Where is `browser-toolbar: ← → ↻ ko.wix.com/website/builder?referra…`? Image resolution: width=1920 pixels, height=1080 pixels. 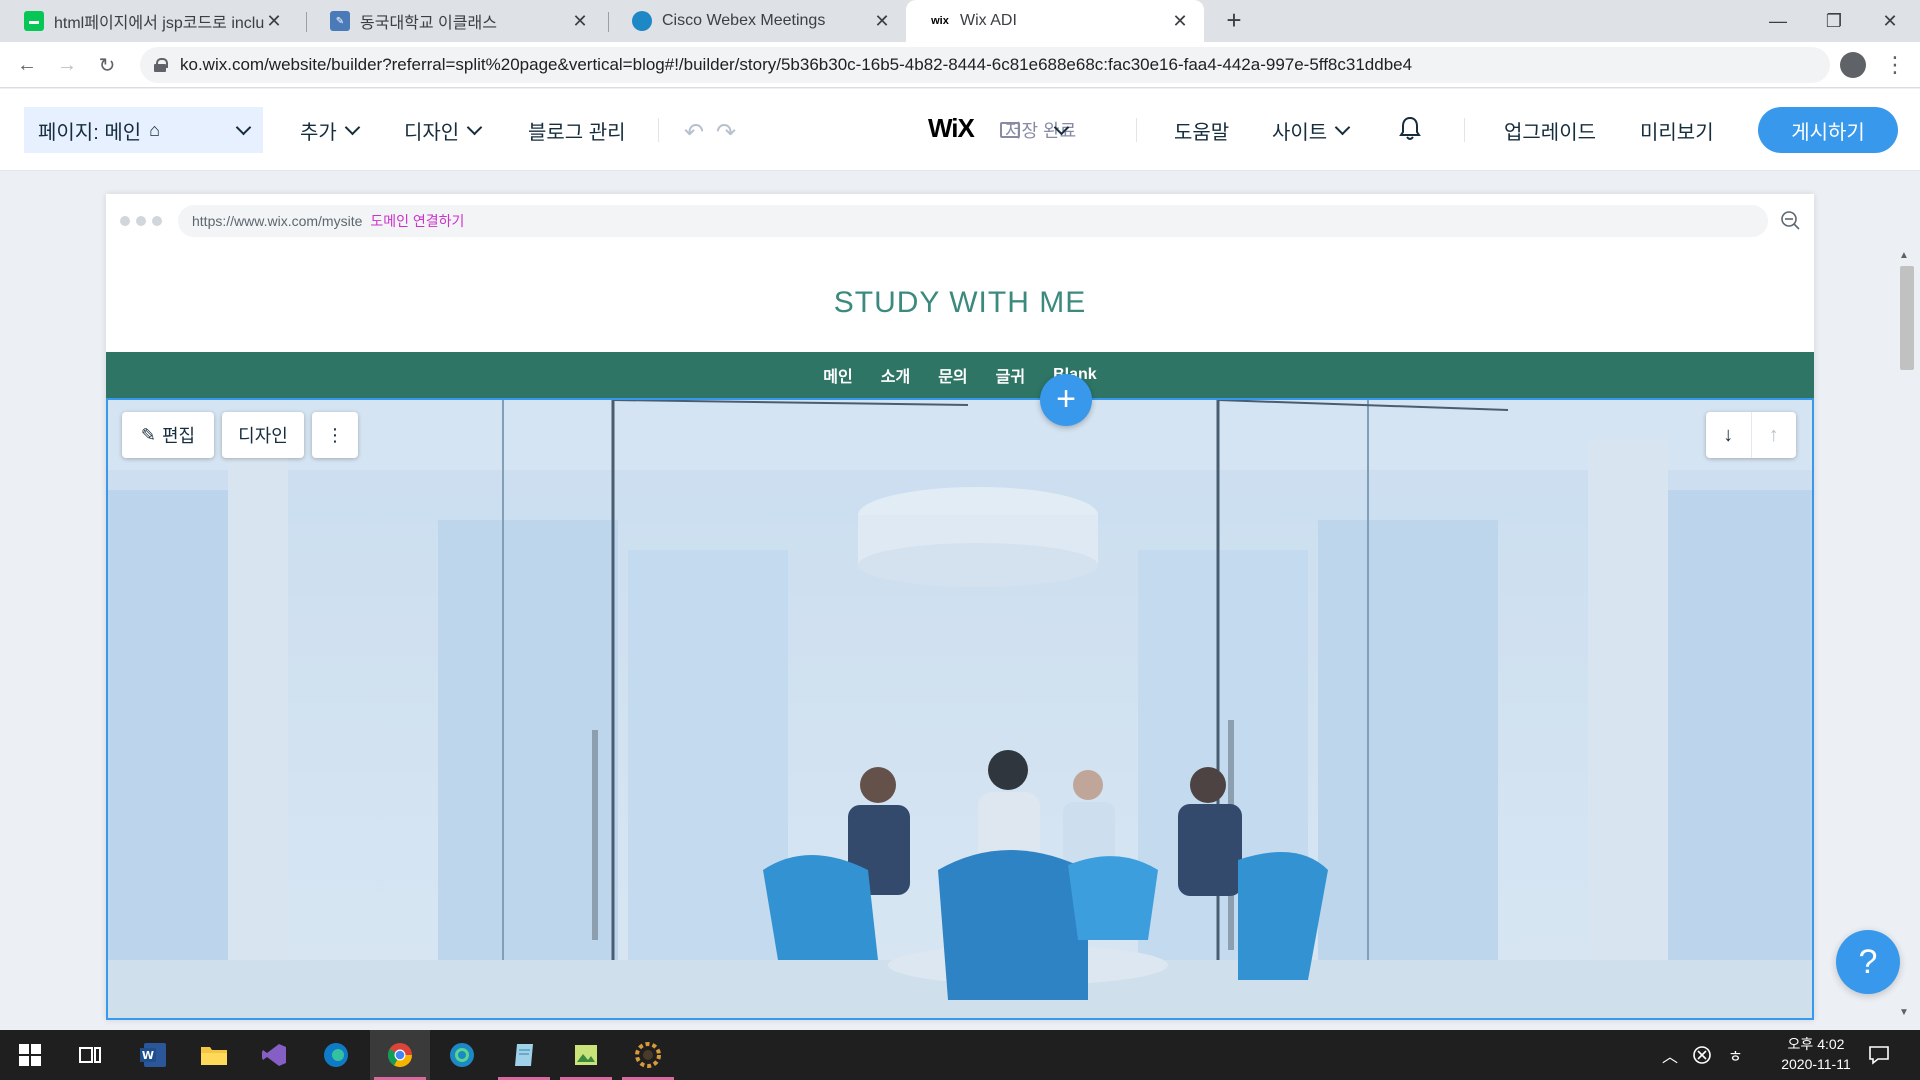 browser-toolbar: ← → ↻ ko.wix.com/website/builder?referra… is located at coordinates (960, 65).